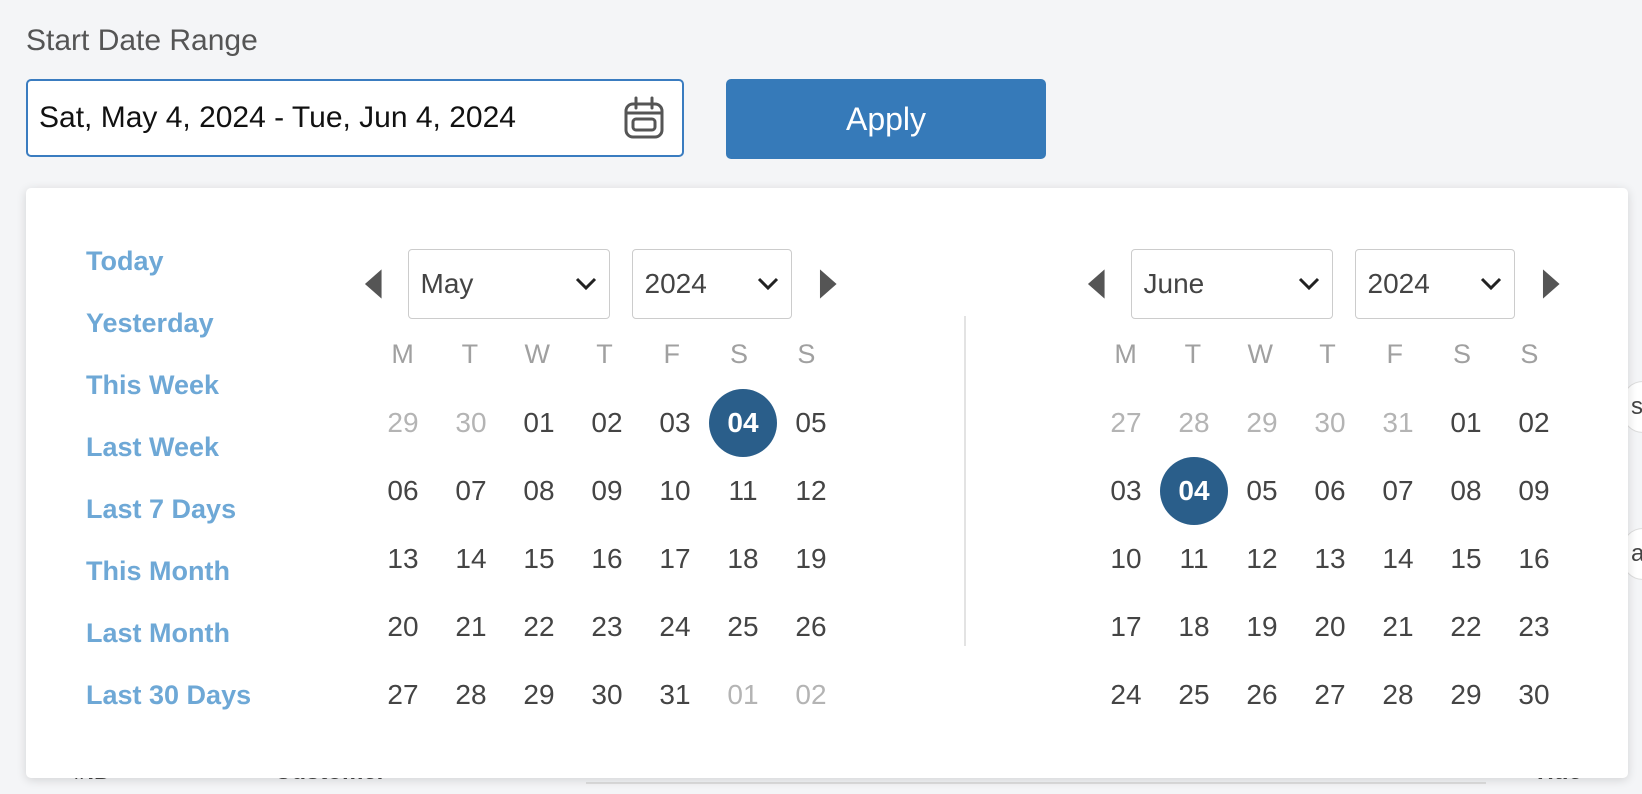 The width and height of the screenshot is (1642, 794). Describe the element at coordinates (168, 339) in the screenshot. I see `preset-yesterday: Yesterday` at that location.